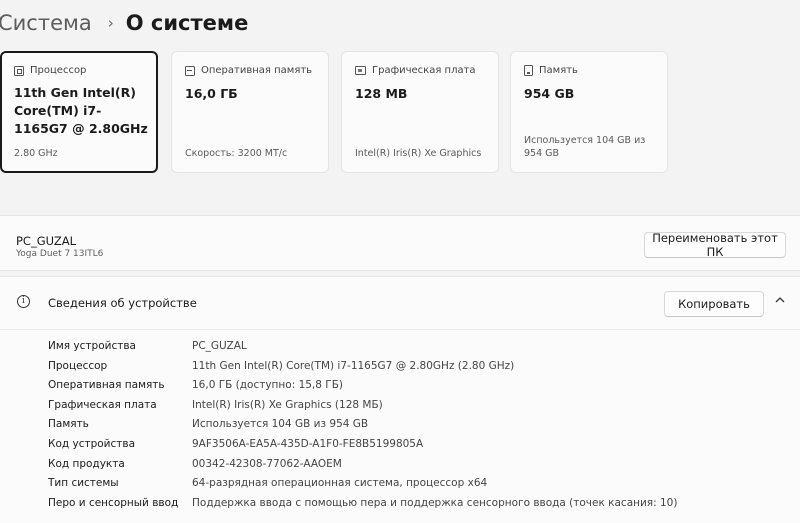  I want to click on card-processor-title: Процессор, so click(58, 70).